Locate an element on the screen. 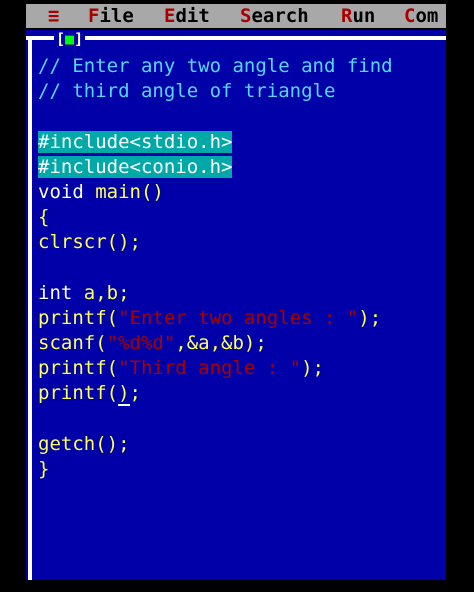  code-token: #include<conio.h> is located at coordinates (135, 166).